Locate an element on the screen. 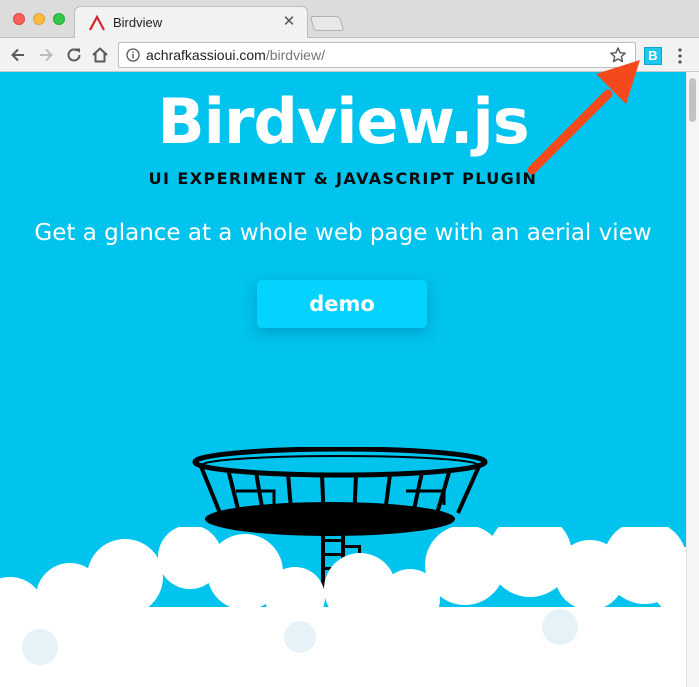 Image resolution: width=699 pixels, height=687 pixels. tab-strip: Birdview ✕ is located at coordinates (349, 19).